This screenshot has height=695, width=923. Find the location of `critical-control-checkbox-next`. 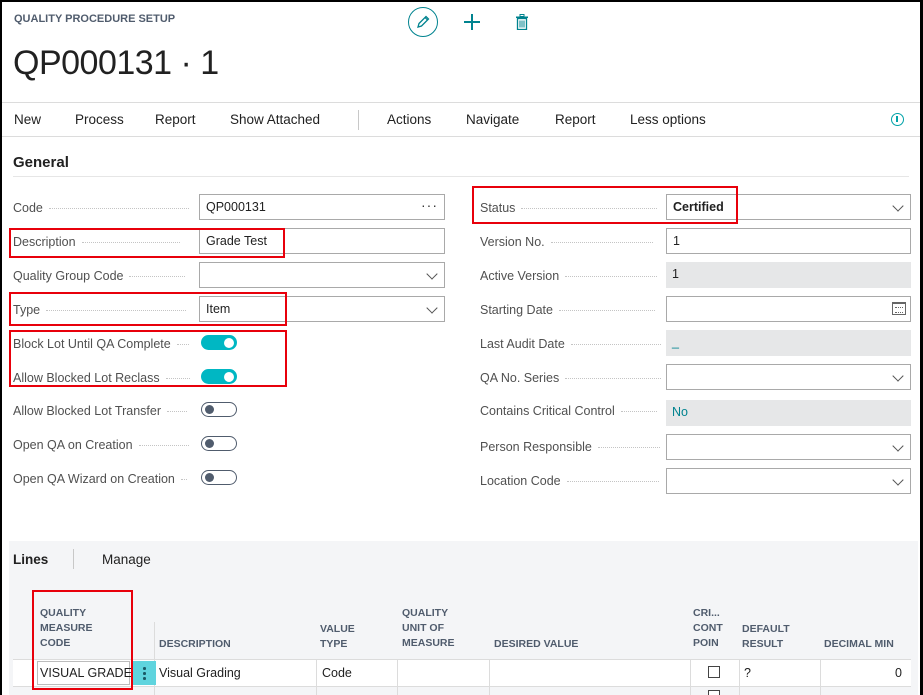

critical-control-checkbox-next is located at coordinates (714, 692).